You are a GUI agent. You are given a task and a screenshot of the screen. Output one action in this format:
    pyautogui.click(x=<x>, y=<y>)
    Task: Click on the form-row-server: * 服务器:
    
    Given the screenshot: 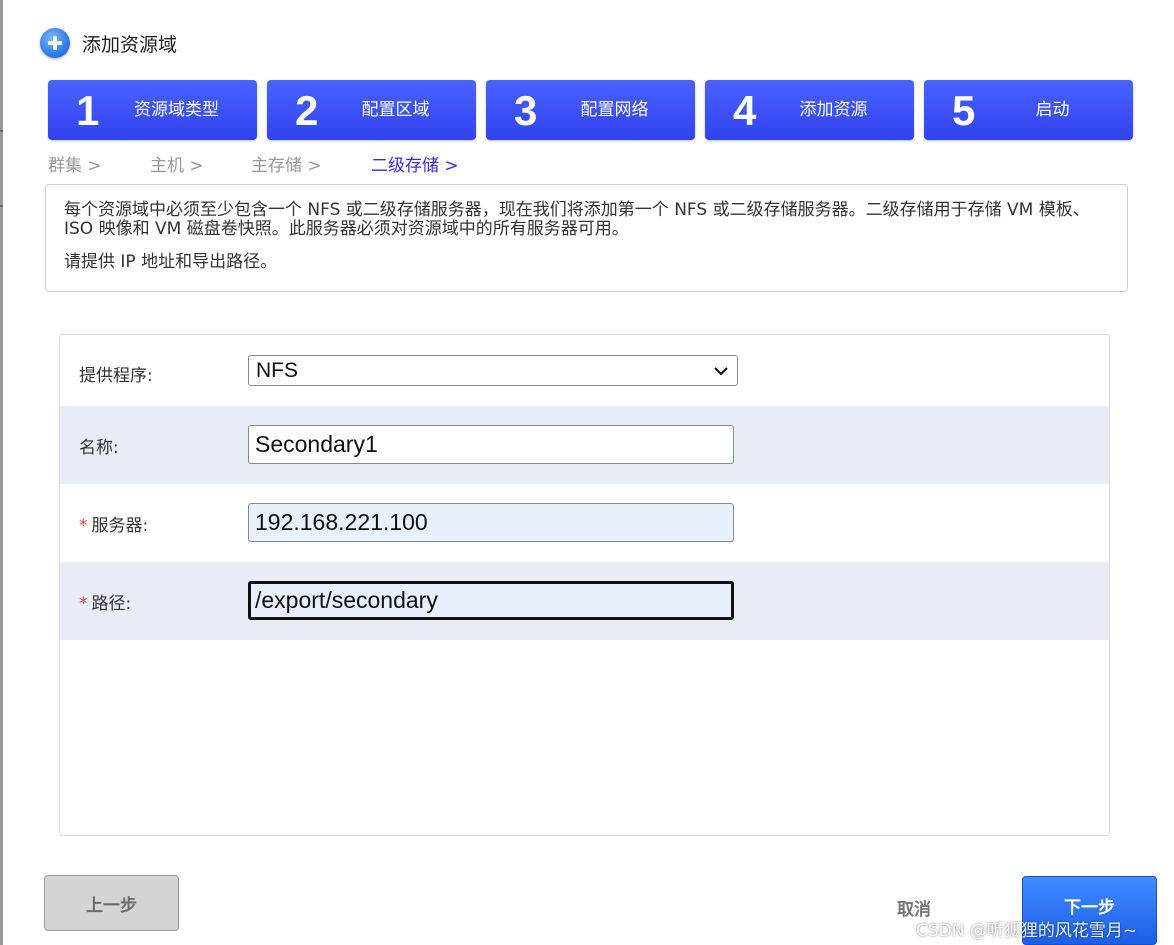 What is the action you would take?
    pyautogui.click(x=584, y=523)
    